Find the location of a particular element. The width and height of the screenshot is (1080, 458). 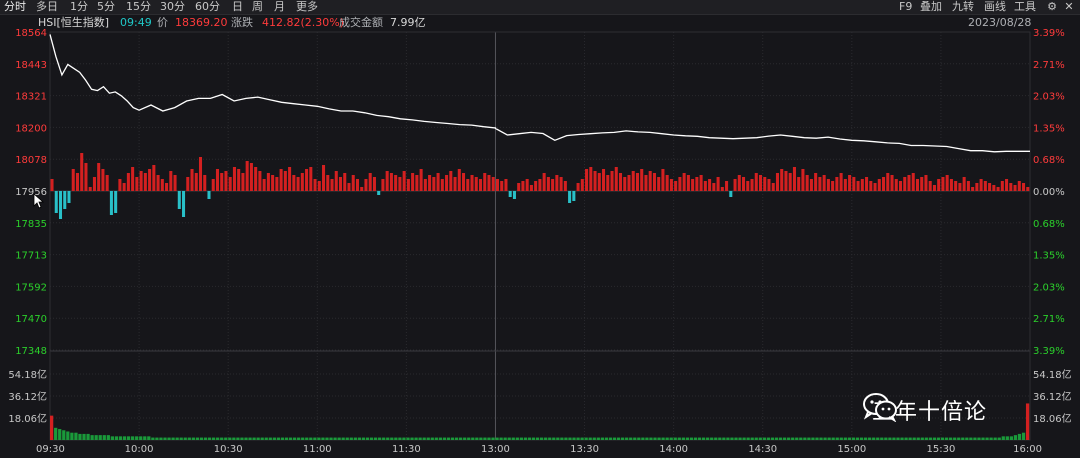

price-tick-label: 18200 is located at coordinates (31, 128).